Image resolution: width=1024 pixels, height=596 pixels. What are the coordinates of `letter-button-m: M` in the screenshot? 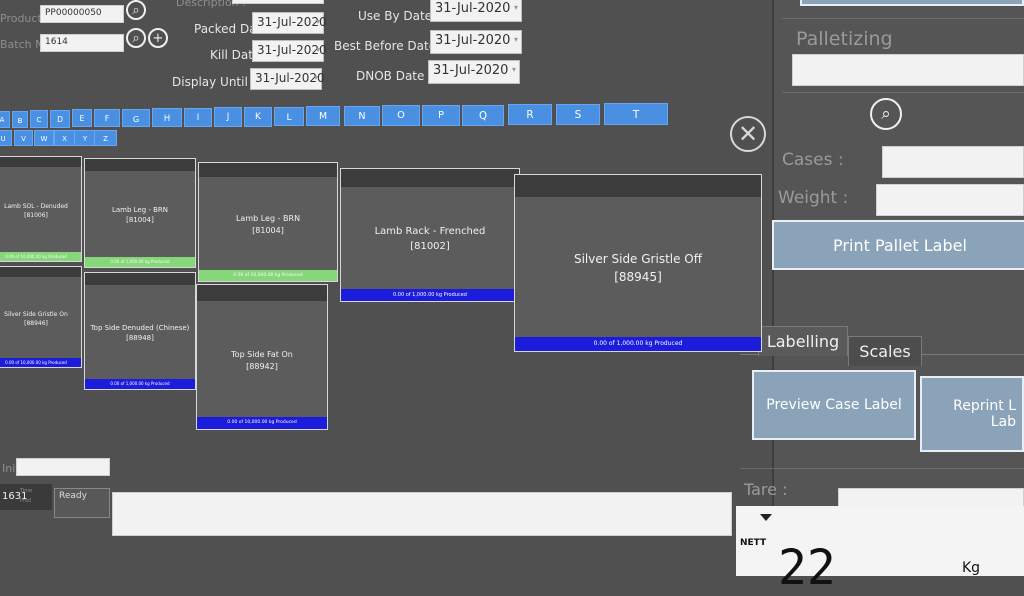 It's located at (323, 116).